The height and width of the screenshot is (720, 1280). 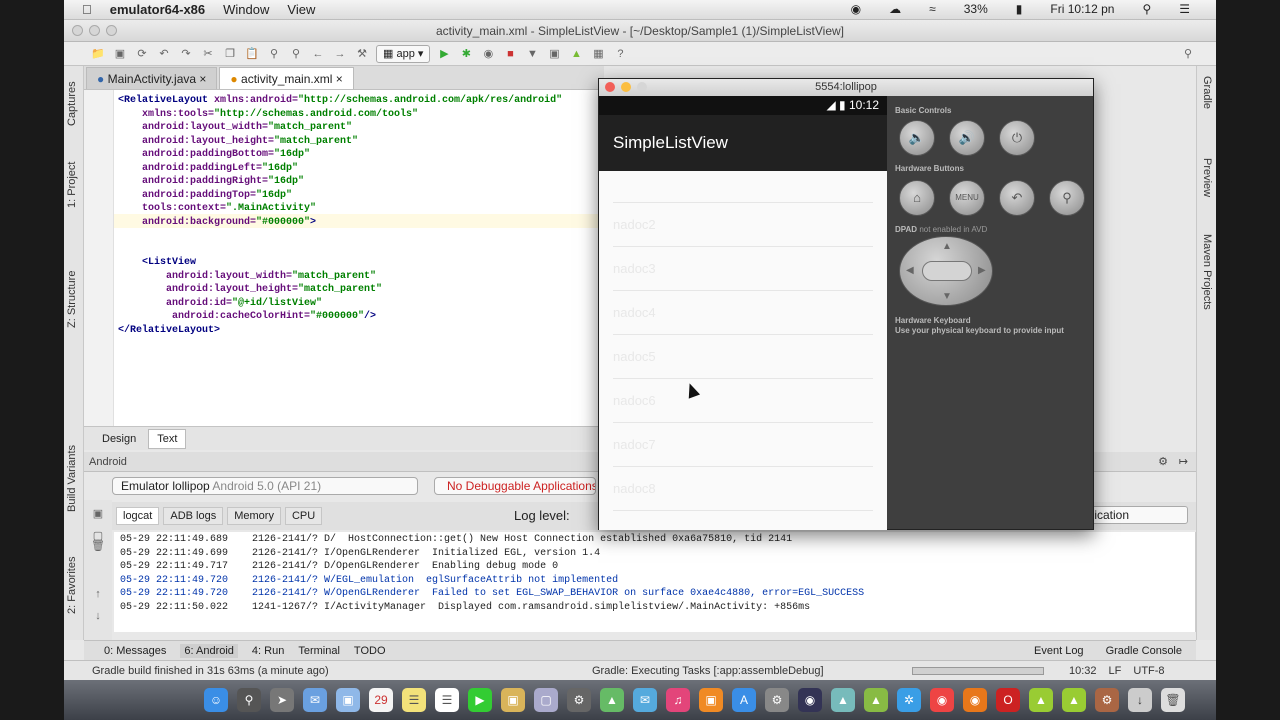 I want to click on tab-gradle-console: Gradle Console, so click(x=1144, y=651).